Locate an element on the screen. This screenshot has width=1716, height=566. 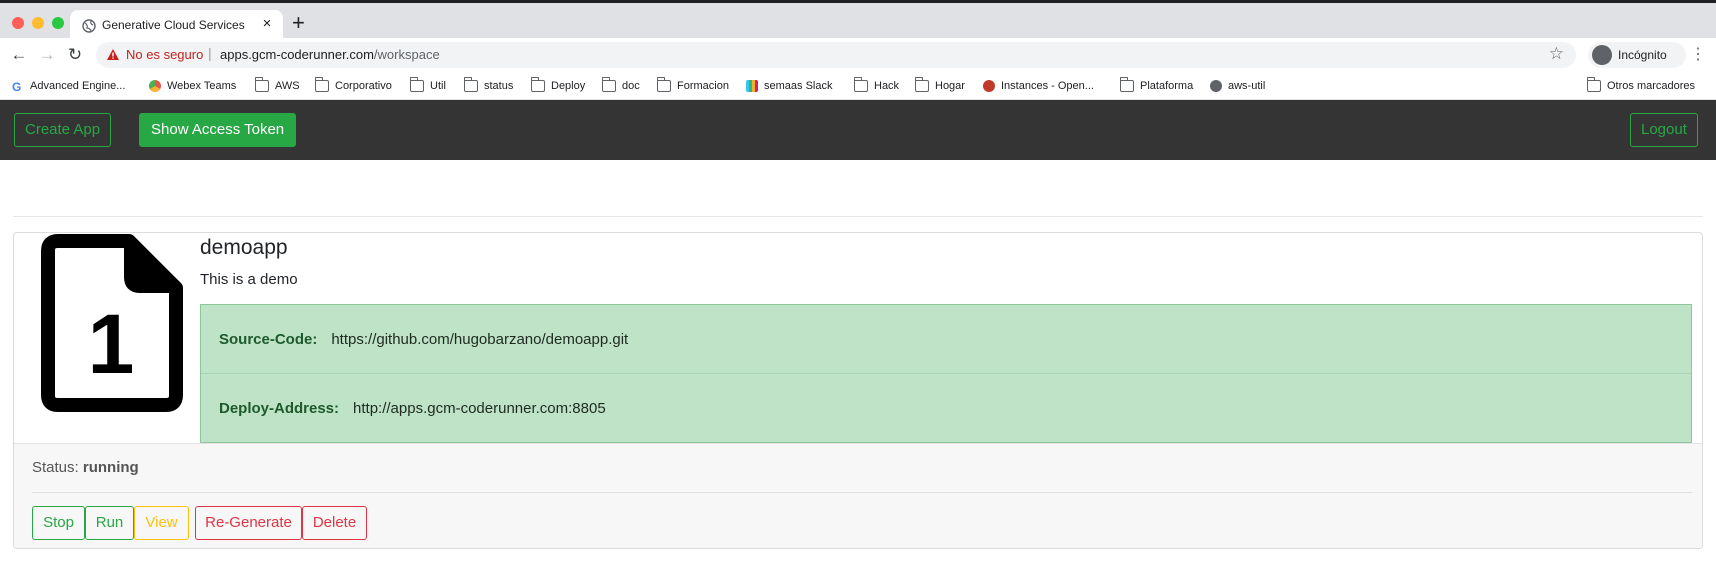
incognito-profile-button: Incógnito is located at coordinates (1637, 55).